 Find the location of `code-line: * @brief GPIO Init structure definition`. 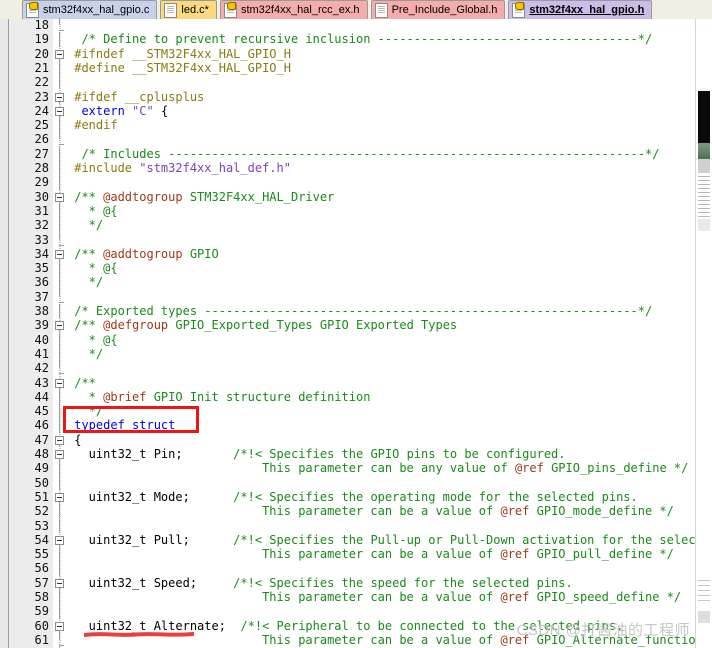

code-line: * @brief GPIO Init structure definition is located at coordinates (381, 397).